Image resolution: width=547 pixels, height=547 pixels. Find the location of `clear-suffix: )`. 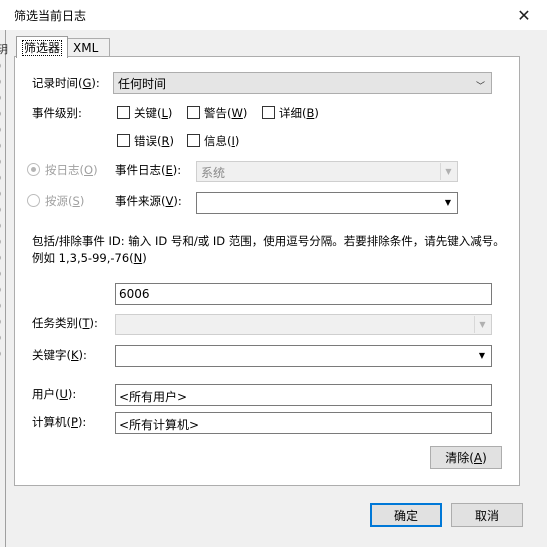

clear-suffix: ) is located at coordinates (484, 457).